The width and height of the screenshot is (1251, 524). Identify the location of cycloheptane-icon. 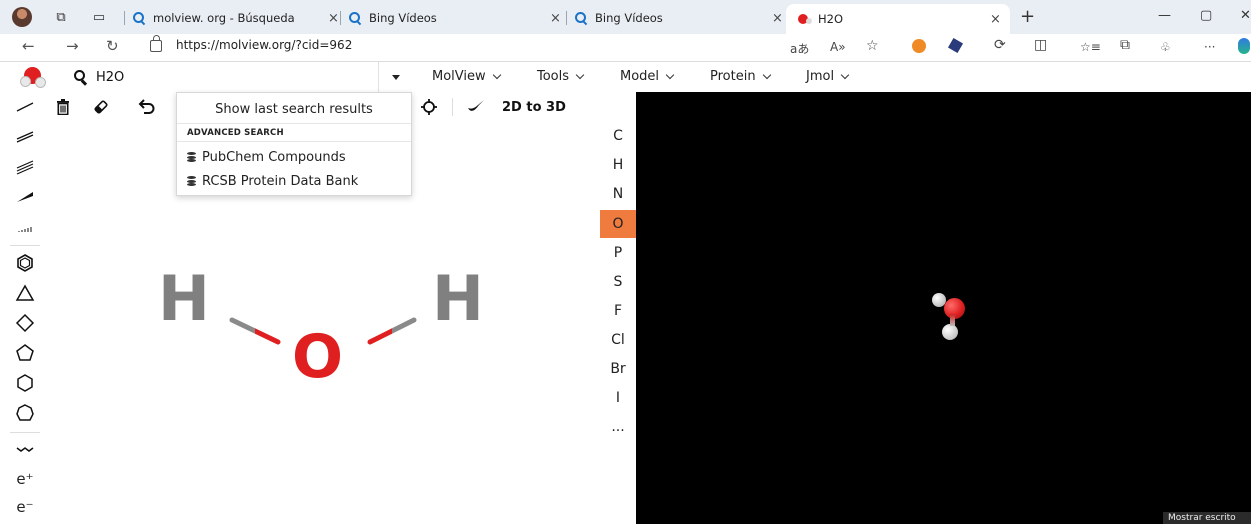
(25, 413).